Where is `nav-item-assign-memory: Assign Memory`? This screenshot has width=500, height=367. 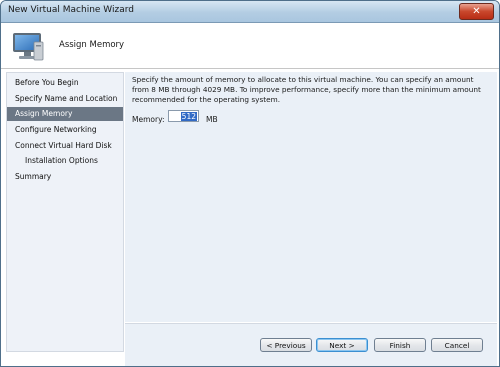
nav-item-assign-memory: Assign Memory is located at coordinates (65, 114).